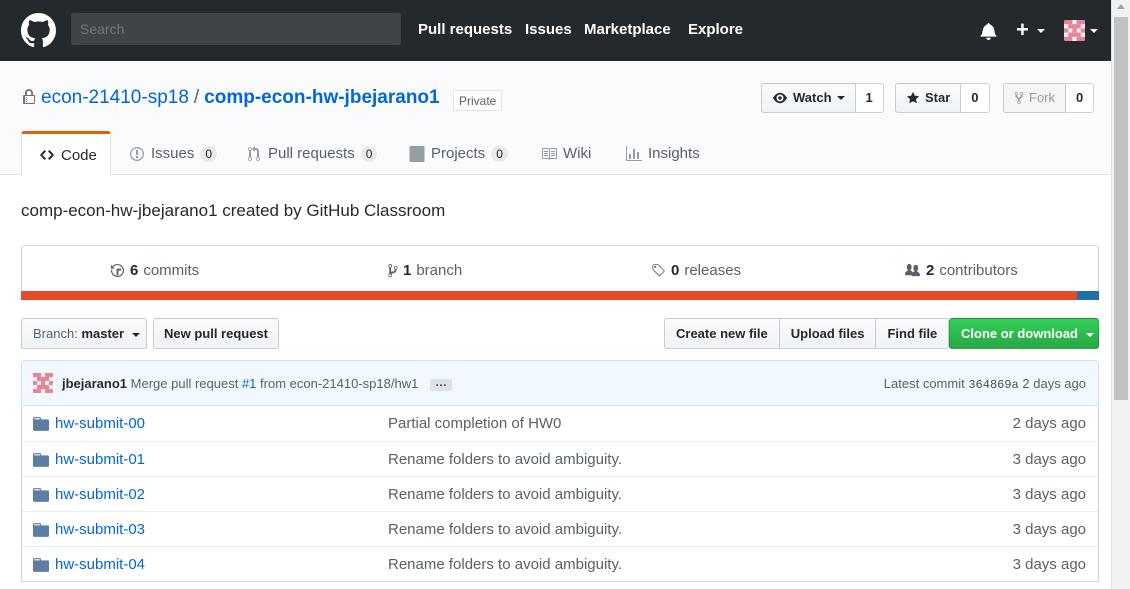 This screenshot has height=589, width=1130. What do you see at coordinates (154, 270) in the screenshot?
I see `commits-link: 6 commits` at bounding box center [154, 270].